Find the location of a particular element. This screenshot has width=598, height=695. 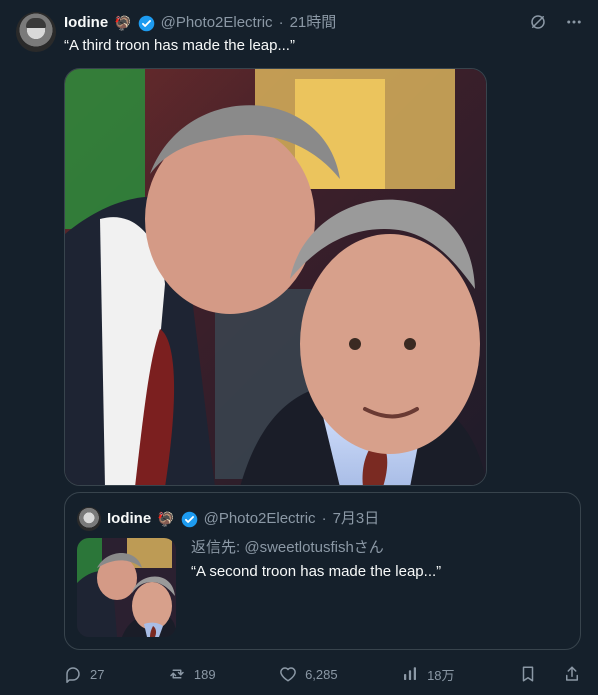

tweet-text: “A third troon has made the leap...” is located at coordinates (179, 45).